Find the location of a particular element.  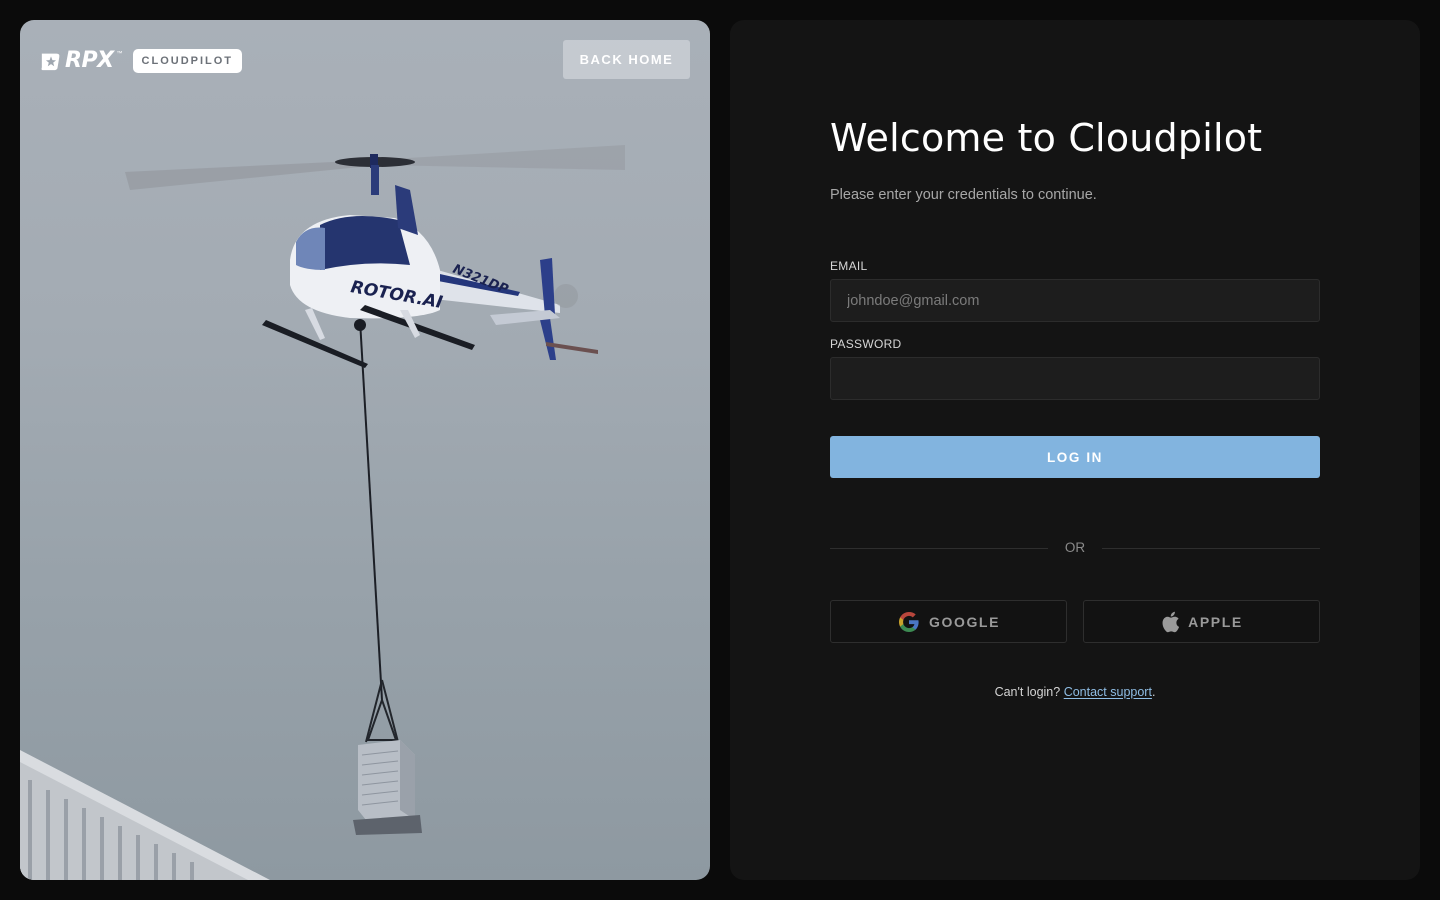

page-title: Welcome to Cloudpilot is located at coordinates (1046, 138).